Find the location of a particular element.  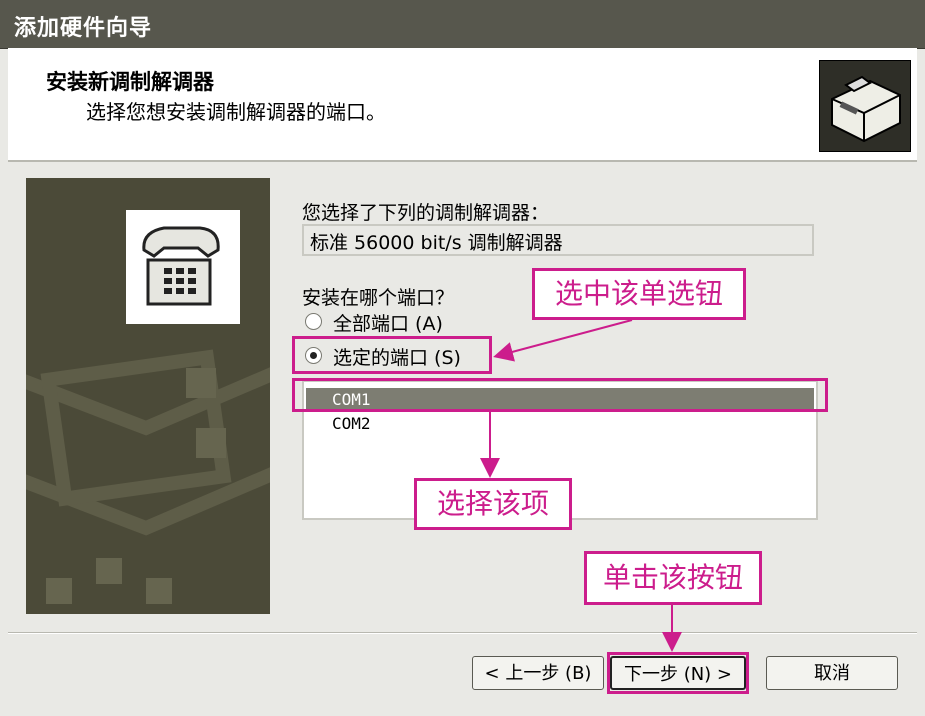

annotation-arrows is located at coordinates (581, 485).